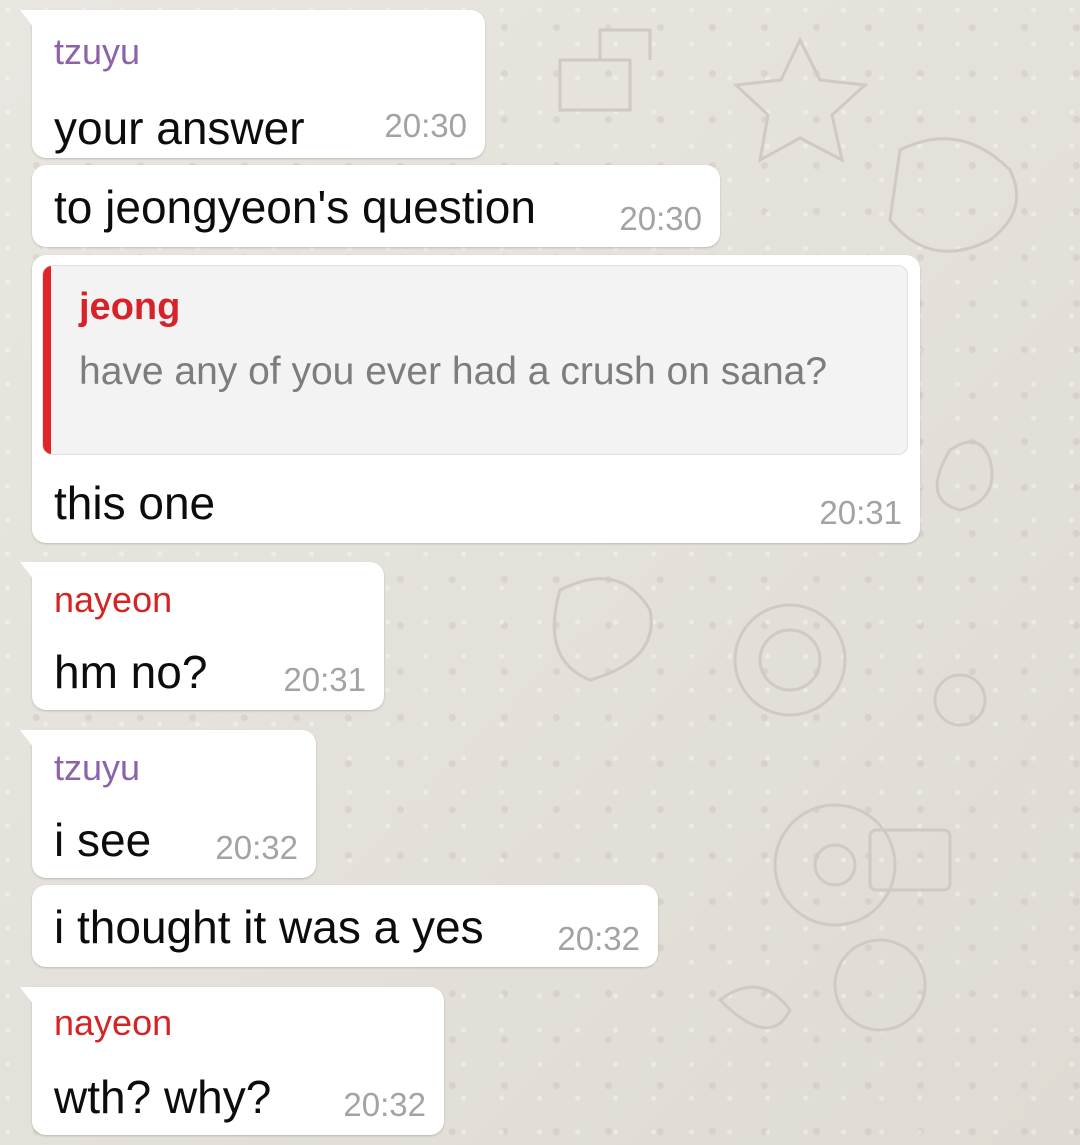 This screenshot has width=1080, height=1145. Describe the element at coordinates (252, 84) in the screenshot. I see `message-bubble: tzuyu your answer 20:30` at that location.